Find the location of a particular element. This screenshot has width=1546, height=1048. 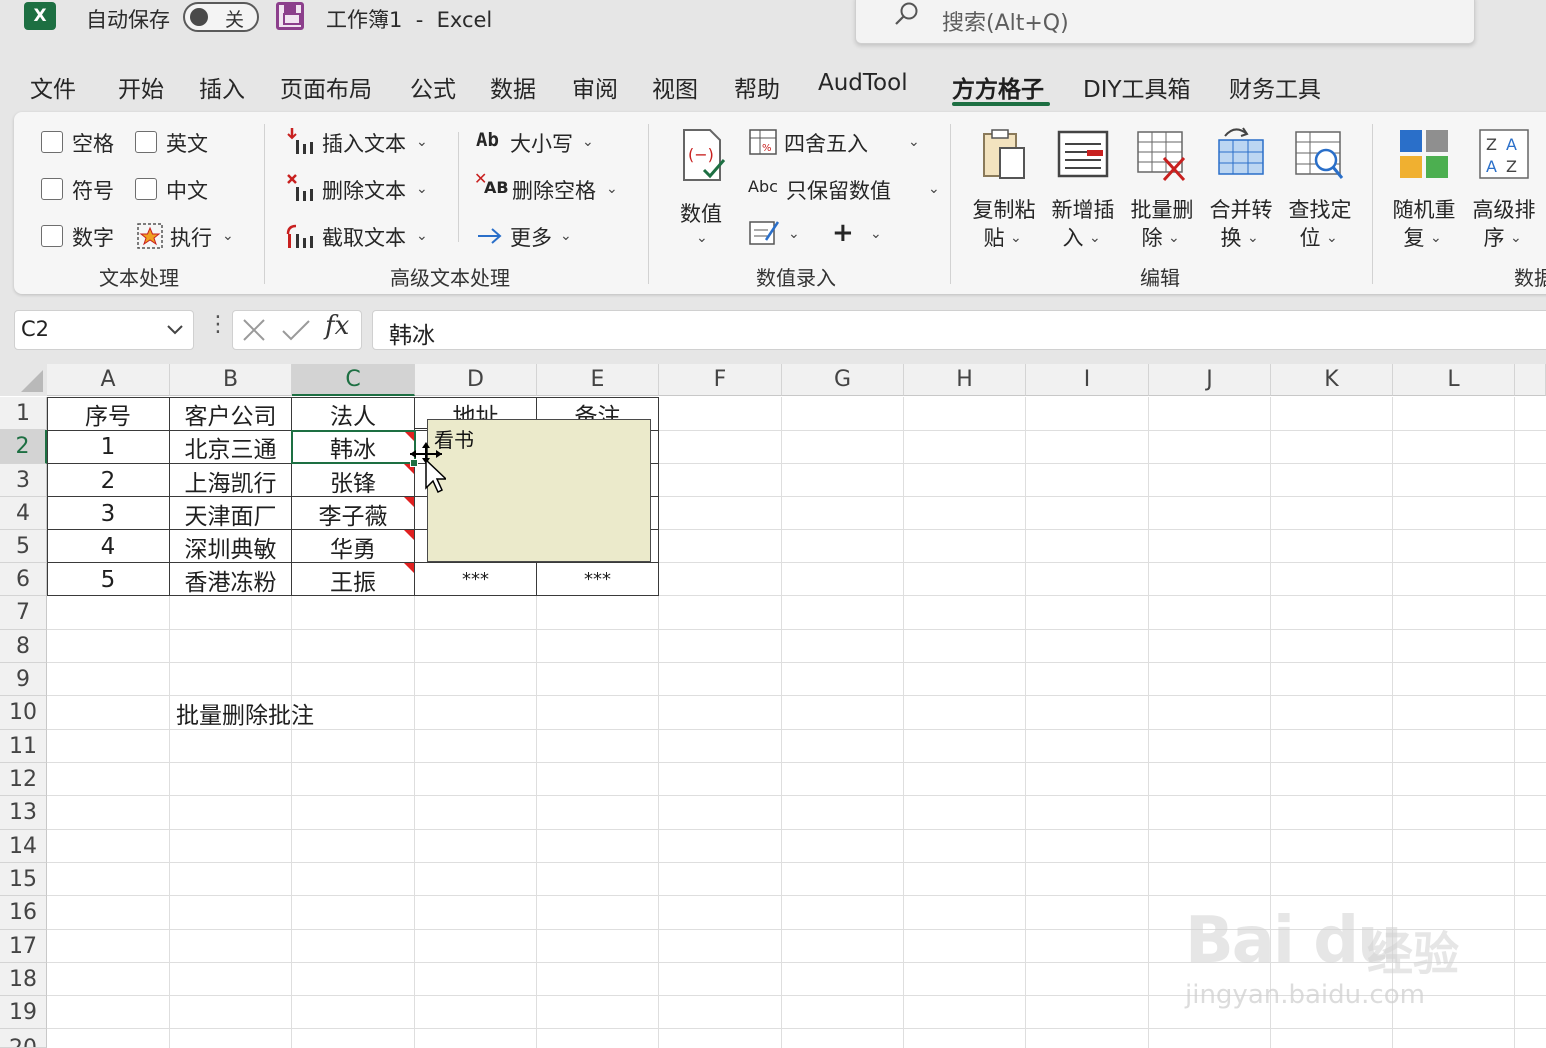

checkbox-number is located at coordinates (52, 236).